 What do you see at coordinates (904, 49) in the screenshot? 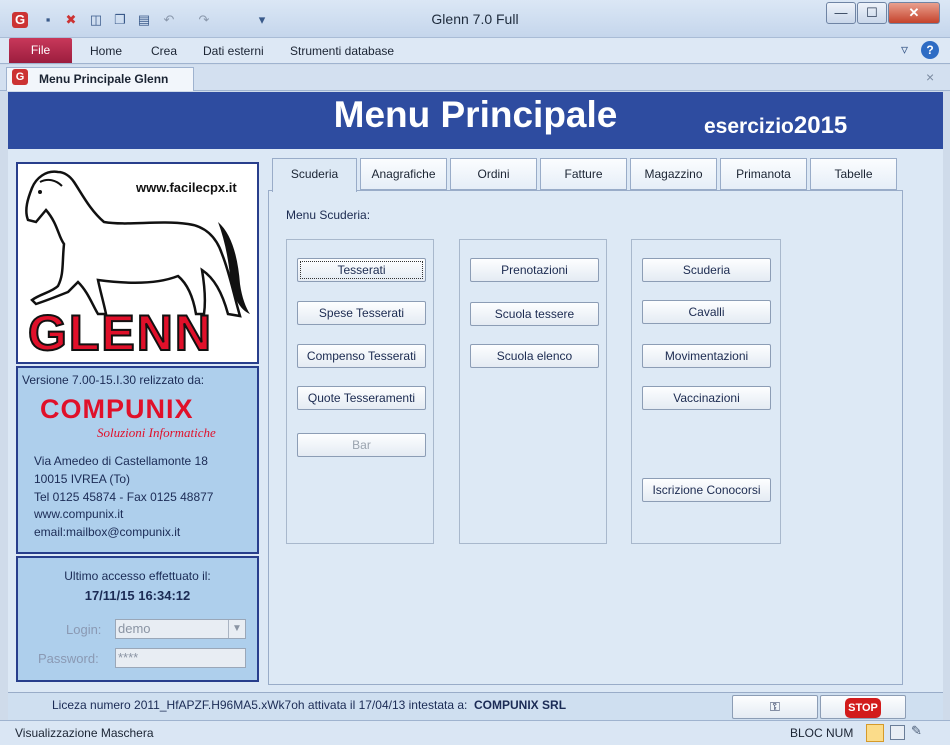
I see `ribbon-collapse-icon: ▿` at bounding box center [904, 49].